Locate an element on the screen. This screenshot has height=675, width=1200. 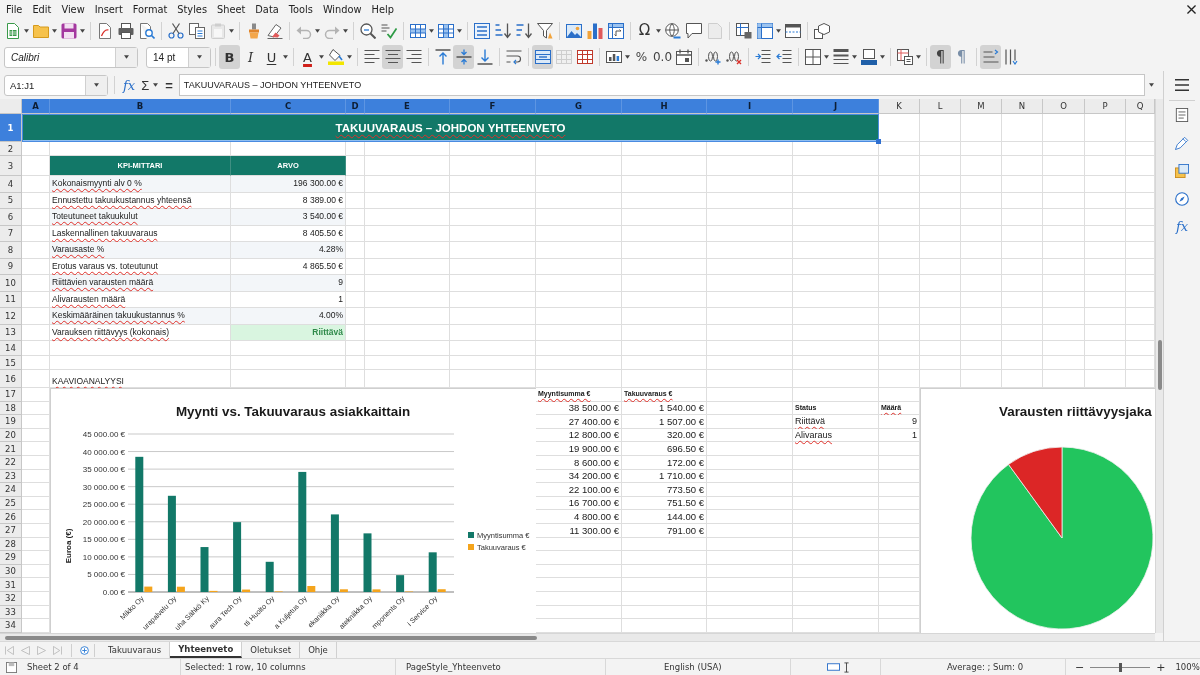
row-header: 34 is located at coordinates (11, 626).